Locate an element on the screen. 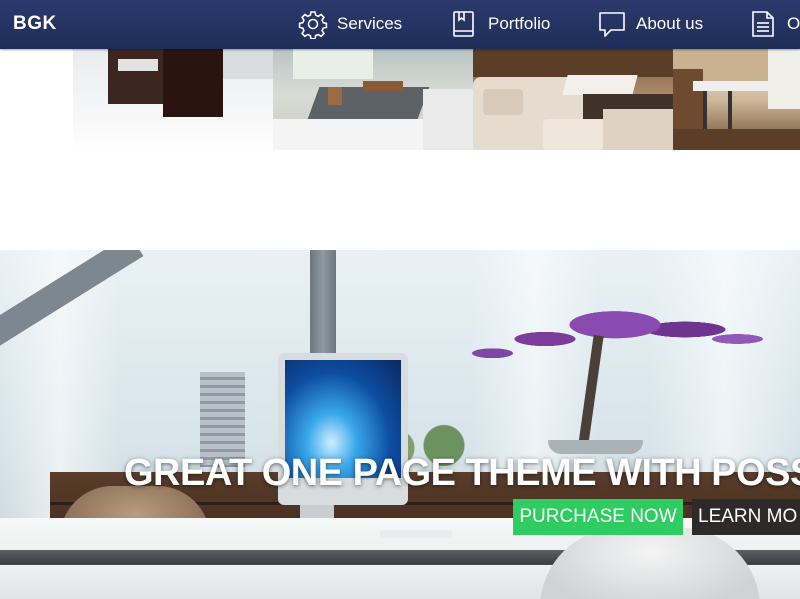  top-navbar: BGK Services Portfolio About us O is located at coordinates (400, 24).